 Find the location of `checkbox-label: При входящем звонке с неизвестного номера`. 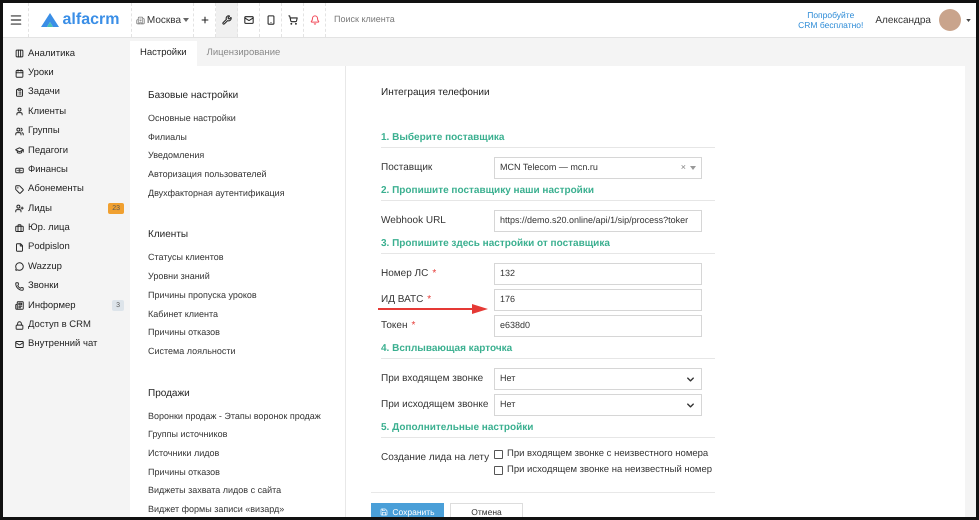

checkbox-label: При входящем звонке с неизвестного номера is located at coordinates (607, 454).